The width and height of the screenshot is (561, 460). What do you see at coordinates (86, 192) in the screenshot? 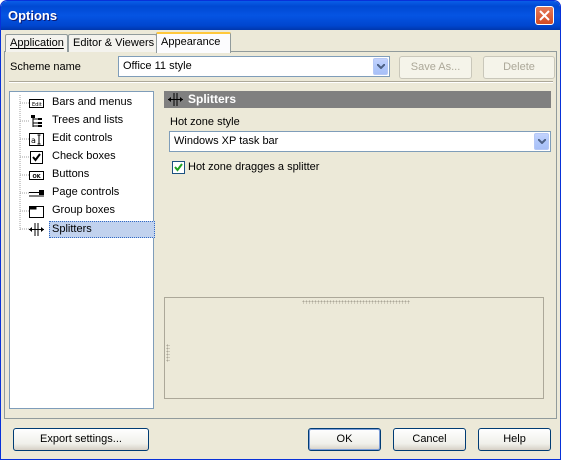
I see `tree-item-label: Page controls` at bounding box center [86, 192].